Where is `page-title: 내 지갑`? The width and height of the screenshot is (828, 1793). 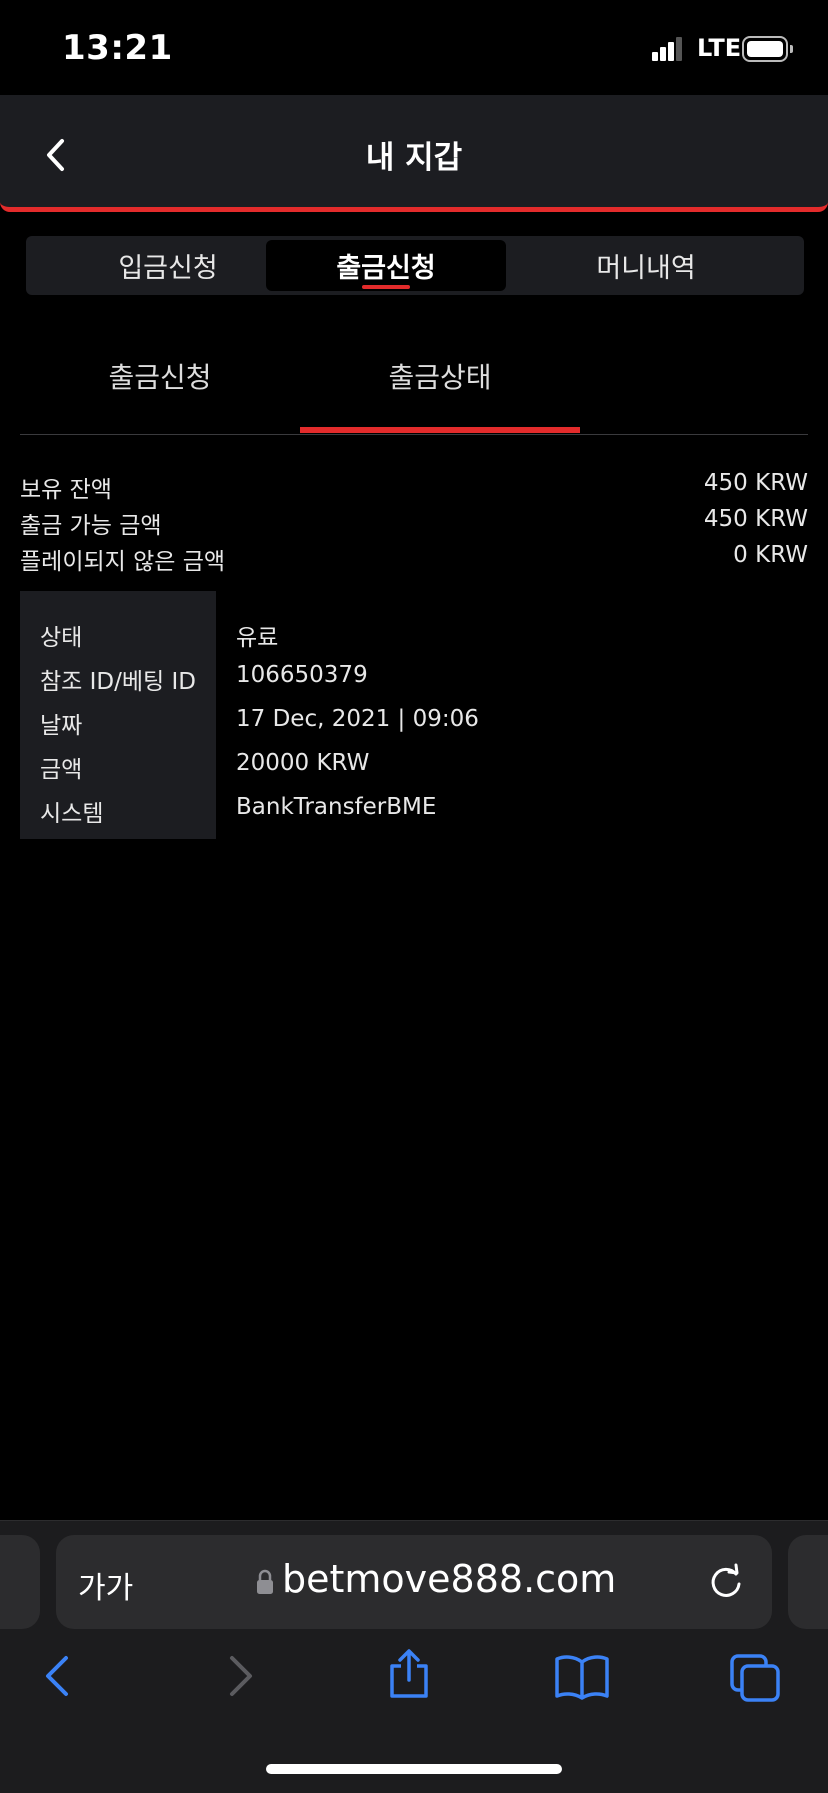 page-title: 내 지갑 is located at coordinates (414, 158).